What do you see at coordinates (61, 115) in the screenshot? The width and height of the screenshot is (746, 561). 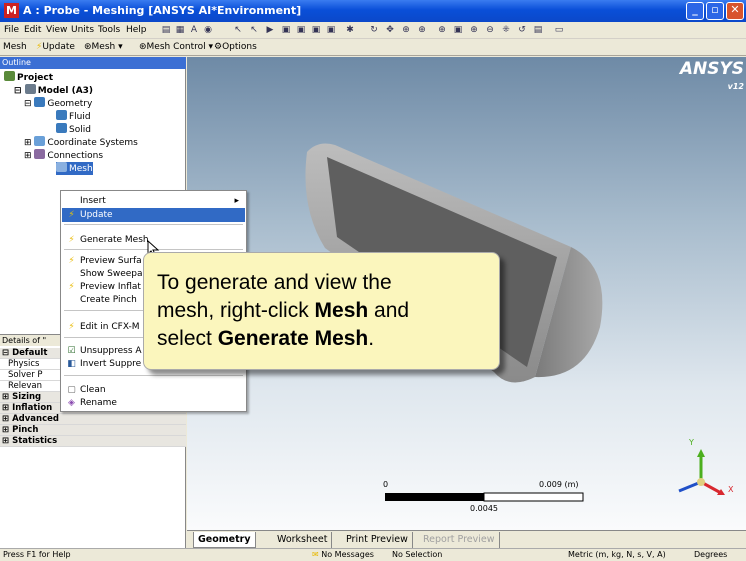 I see `body-icon` at bounding box center [61, 115].